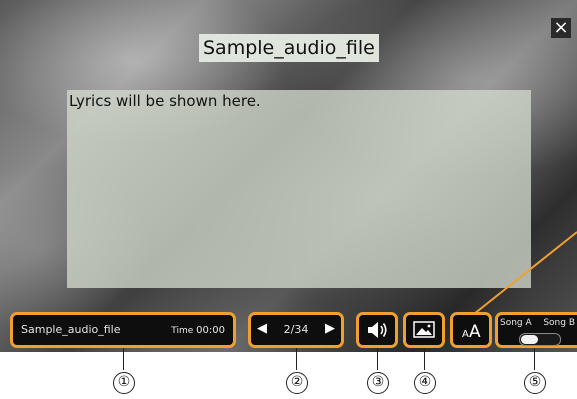 The width and height of the screenshot is (577, 399). I want to click on time-value: 00:00, so click(210, 330).